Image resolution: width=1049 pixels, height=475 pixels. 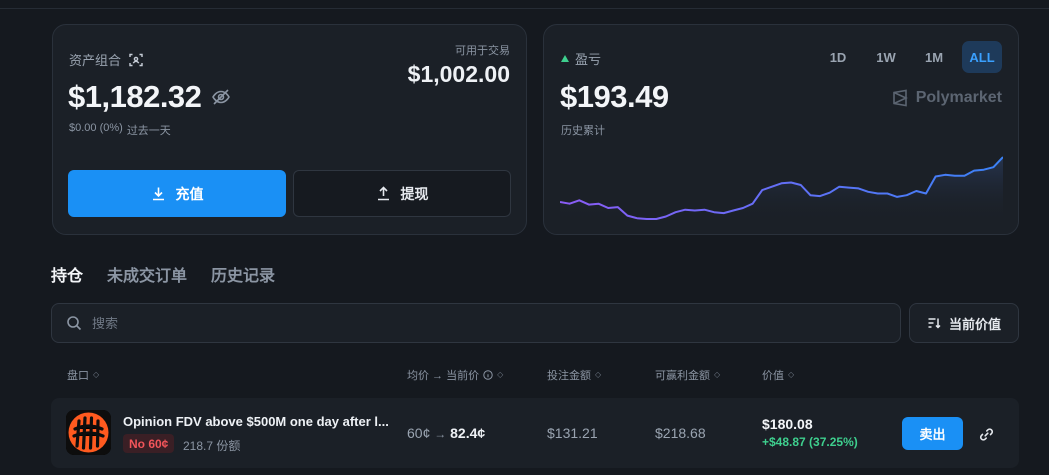 I want to click on sort-label: 当前价值, so click(x=974, y=324).